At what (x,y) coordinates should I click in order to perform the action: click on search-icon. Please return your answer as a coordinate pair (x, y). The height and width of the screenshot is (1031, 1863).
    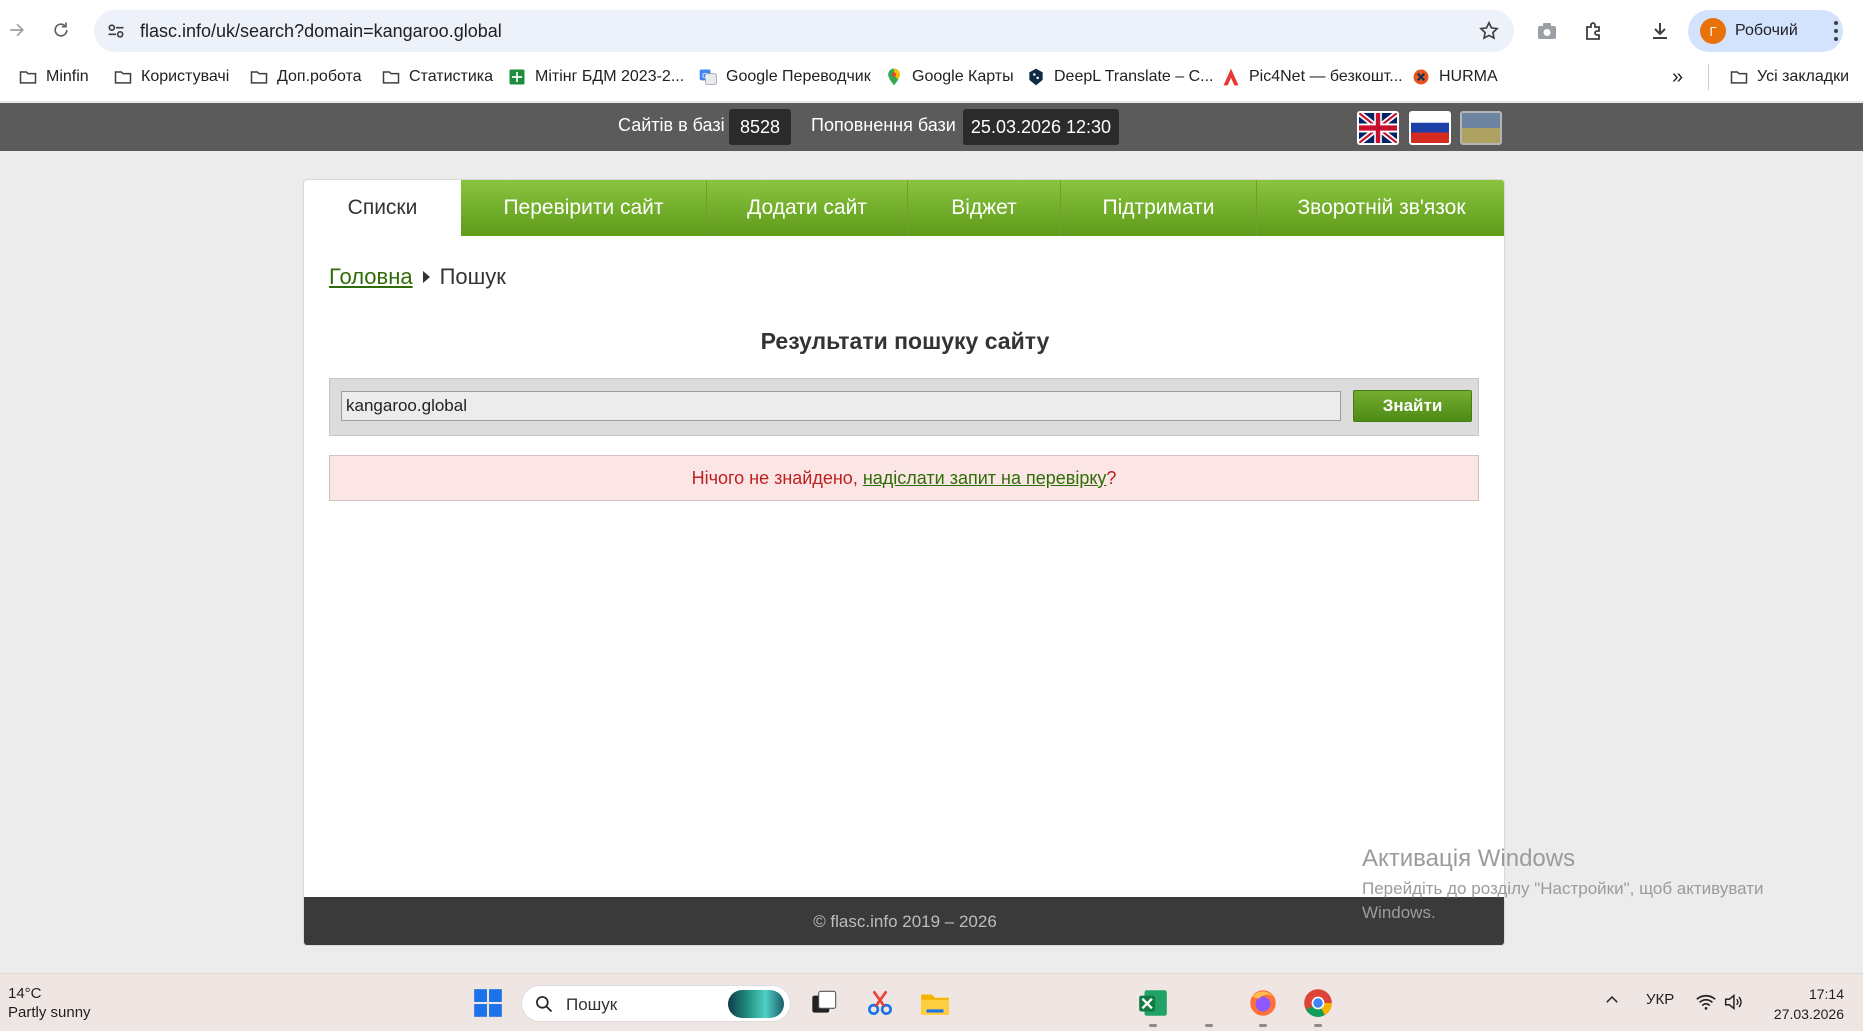
    Looking at the image, I should click on (544, 1004).